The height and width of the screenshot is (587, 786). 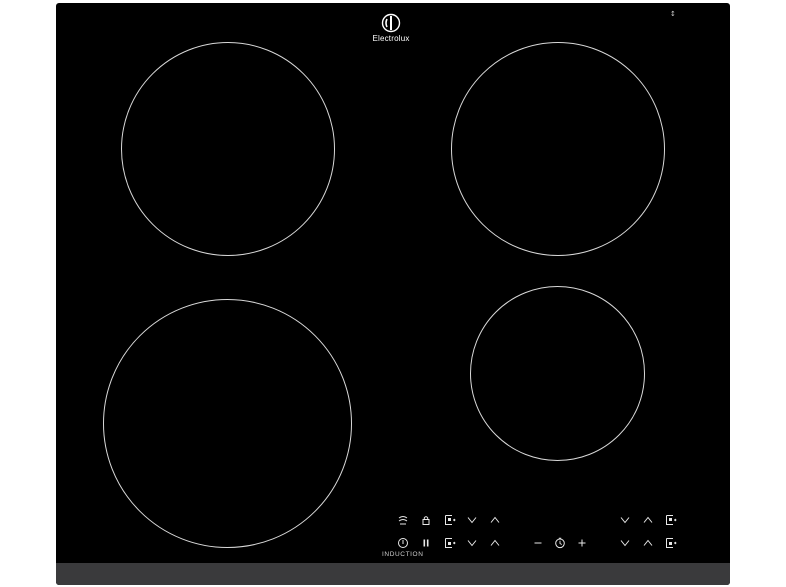 I want to click on pause-icon, so click(x=426, y=543).